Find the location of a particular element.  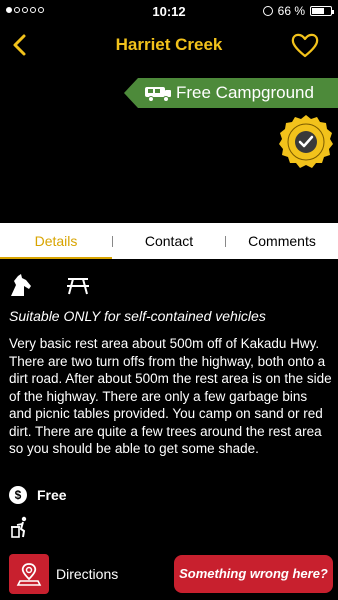

page-title: Harriet Creek is located at coordinates (169, 44).